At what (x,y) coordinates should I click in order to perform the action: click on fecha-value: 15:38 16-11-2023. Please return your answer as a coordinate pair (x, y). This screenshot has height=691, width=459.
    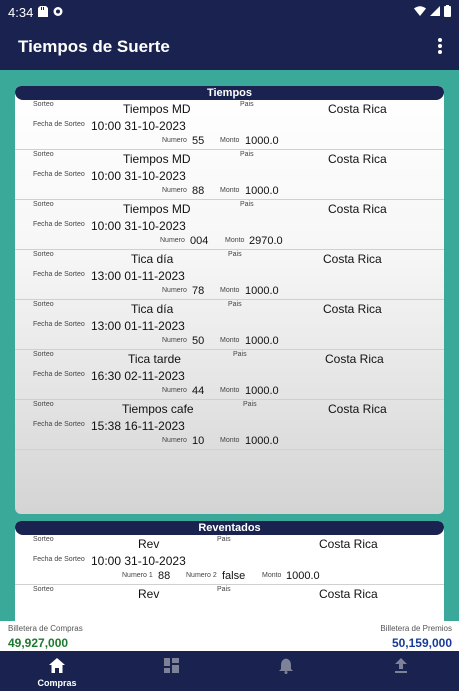
    Looking at the image, I should click on (138, 426).